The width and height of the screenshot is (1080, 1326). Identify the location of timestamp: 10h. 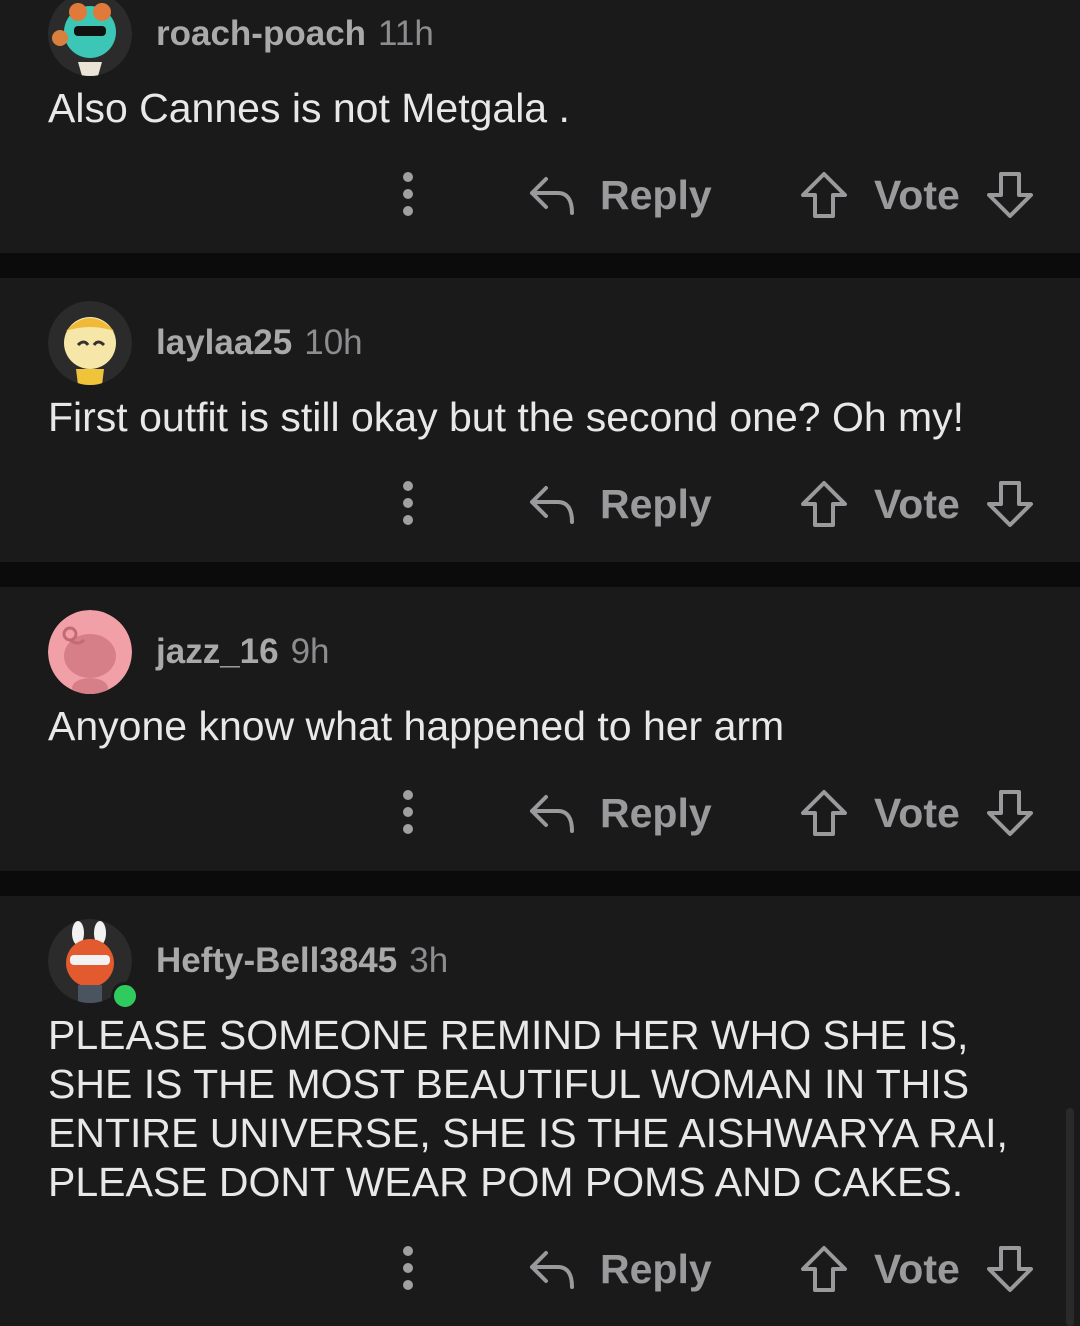
(333, 342).